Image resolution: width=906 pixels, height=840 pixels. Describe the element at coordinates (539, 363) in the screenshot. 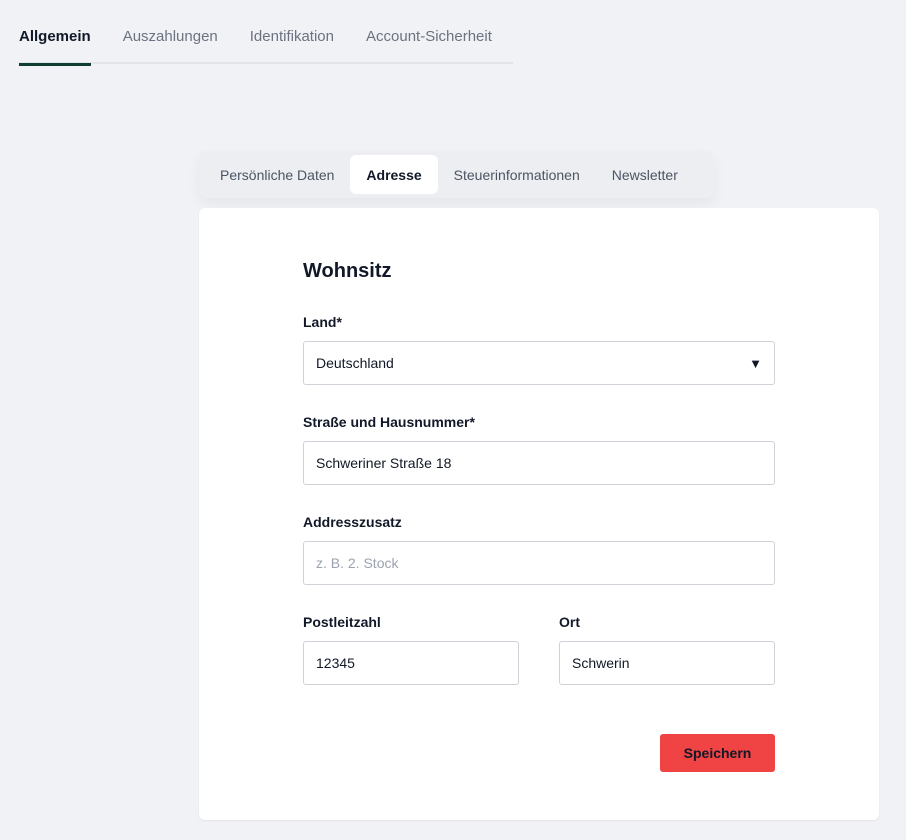

I see `country-select: Deutschland ▼` at that location.